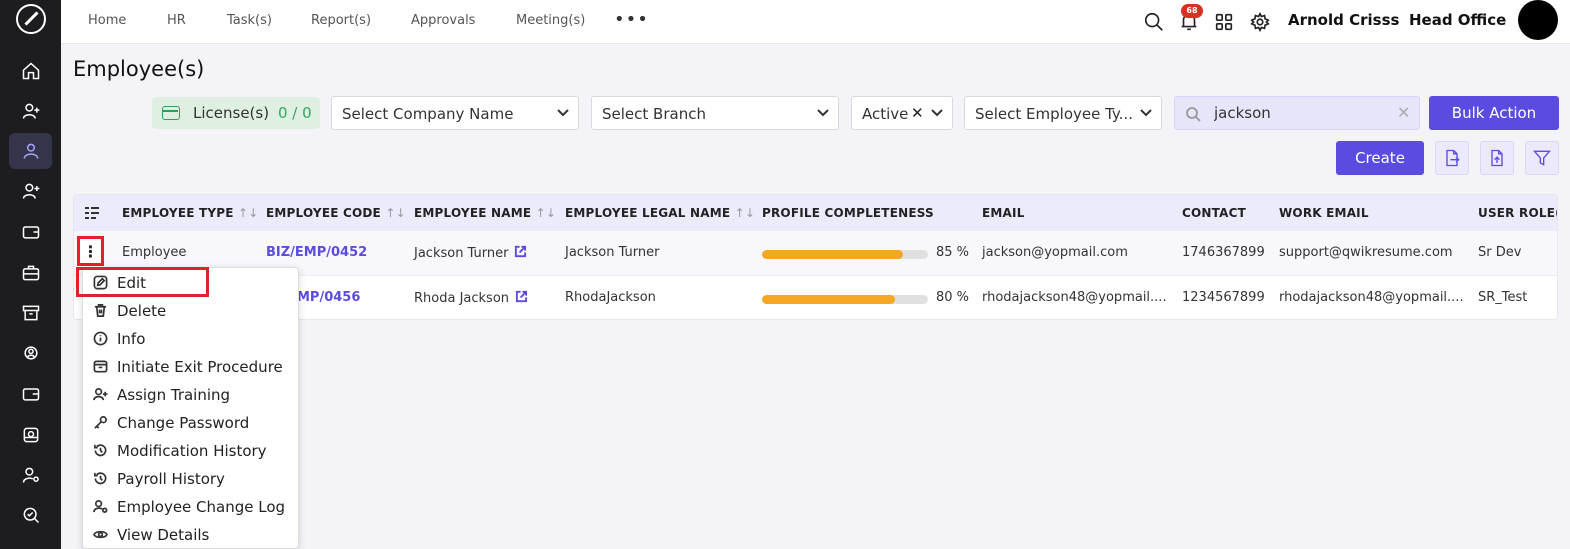 The width and height of the screenshot is (1570, 549). What do you see at coordinates (190, 311) in the screenshot?
I see `menu-item-delete: Delete` at bounding box center [190, 311].